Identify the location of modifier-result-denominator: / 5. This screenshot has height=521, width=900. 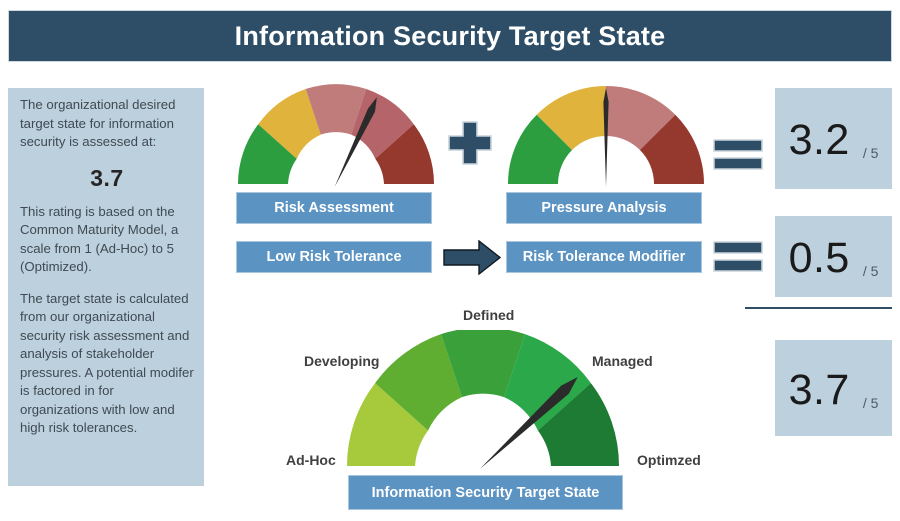
(870, 271).